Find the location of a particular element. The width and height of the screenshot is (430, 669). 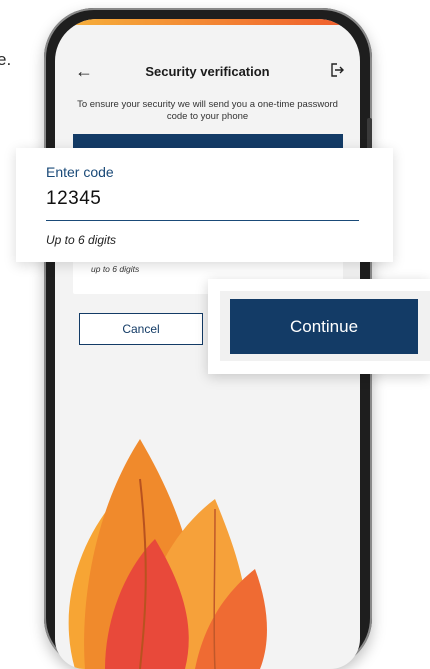

continue-button: Continue is located at coordinates (324, 326).